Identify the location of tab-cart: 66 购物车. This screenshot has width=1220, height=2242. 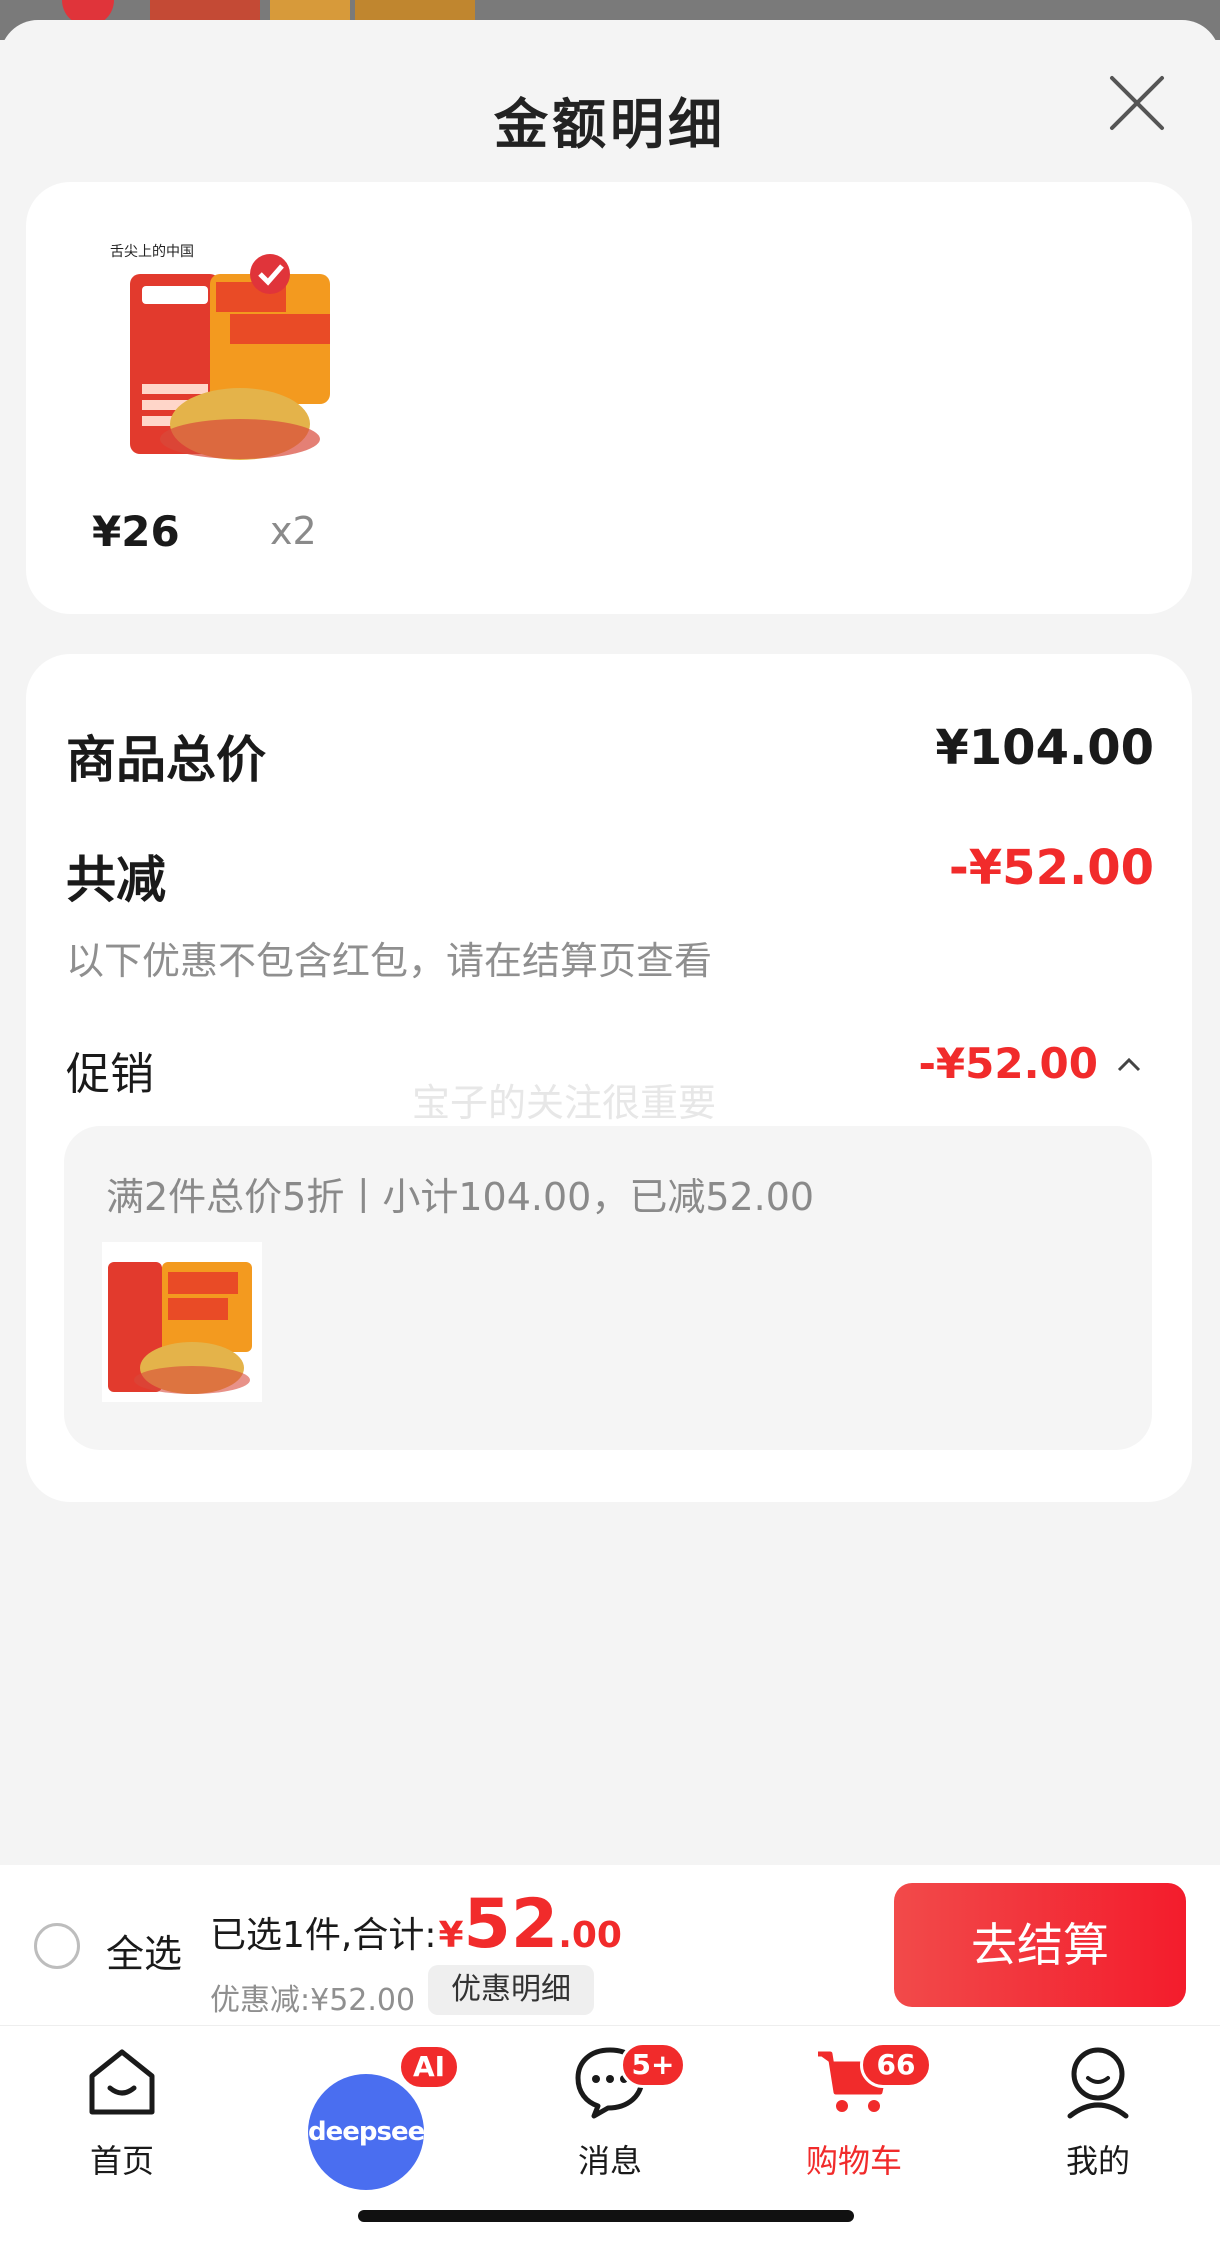
(854, 2113).